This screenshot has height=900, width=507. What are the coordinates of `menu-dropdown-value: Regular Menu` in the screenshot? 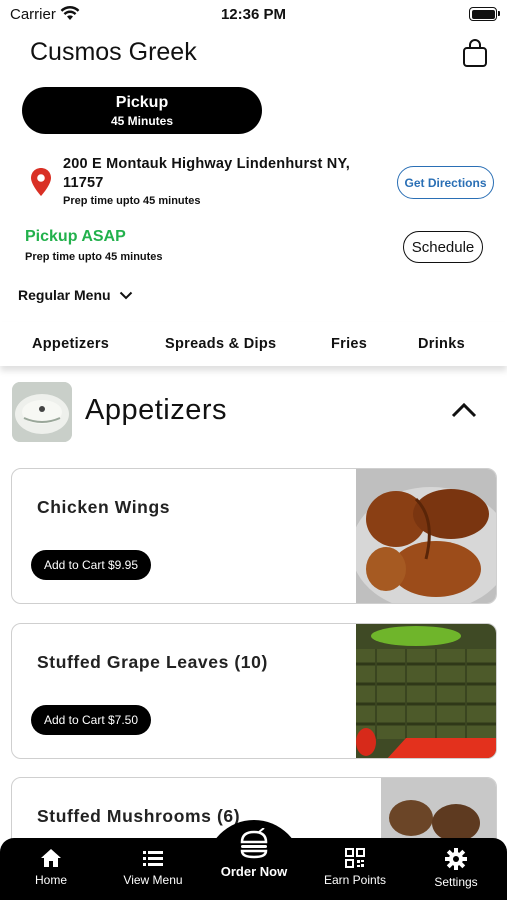 It's located at (64, 295).